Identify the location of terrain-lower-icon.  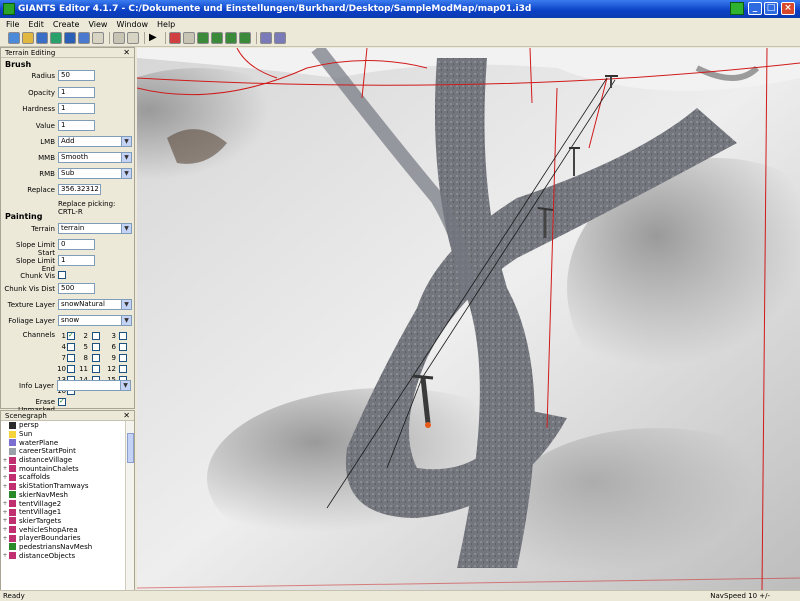
(217, 38).